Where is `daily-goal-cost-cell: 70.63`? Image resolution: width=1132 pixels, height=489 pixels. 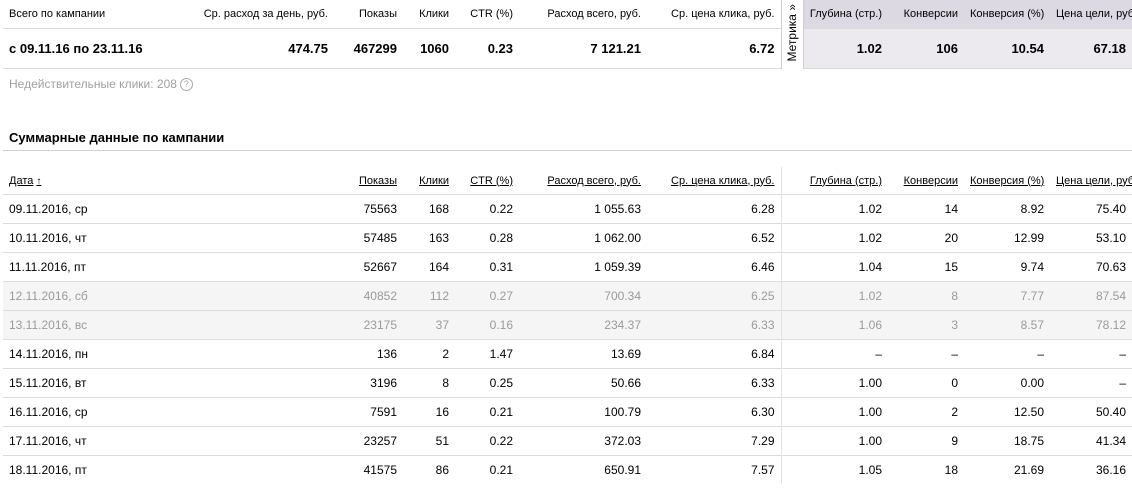 daily-goal-cost-cell: 70.63 is located at coordinates (1091, 267).